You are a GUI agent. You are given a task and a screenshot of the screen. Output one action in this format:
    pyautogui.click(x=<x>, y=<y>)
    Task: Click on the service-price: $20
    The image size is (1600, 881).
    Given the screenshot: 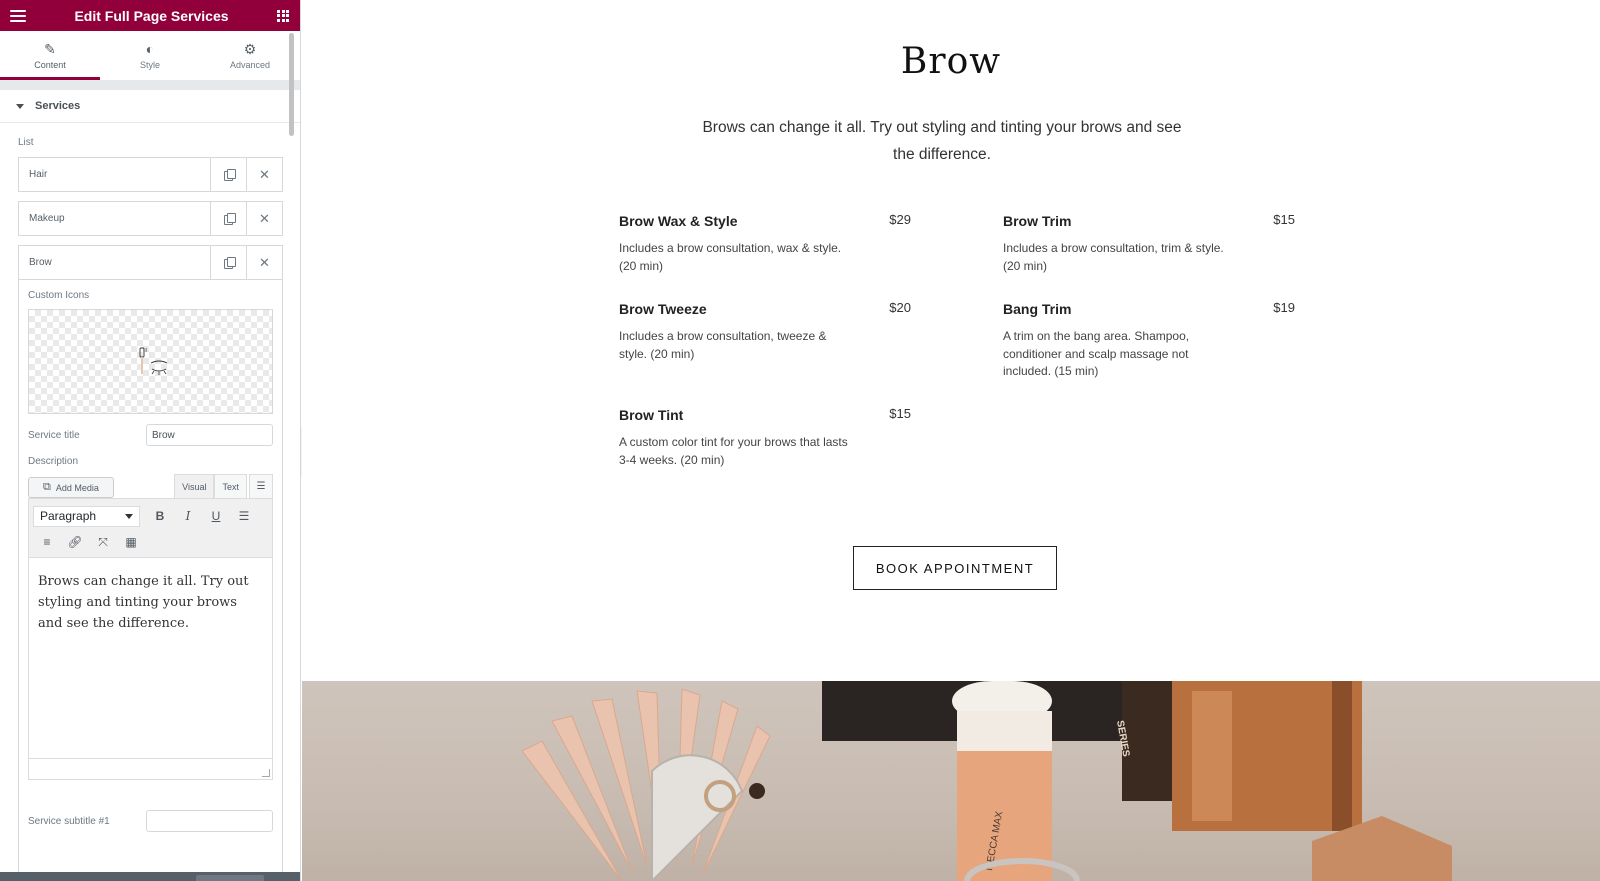 What is the action you would take?
    pyautogui.click(x=900, y=307)
    